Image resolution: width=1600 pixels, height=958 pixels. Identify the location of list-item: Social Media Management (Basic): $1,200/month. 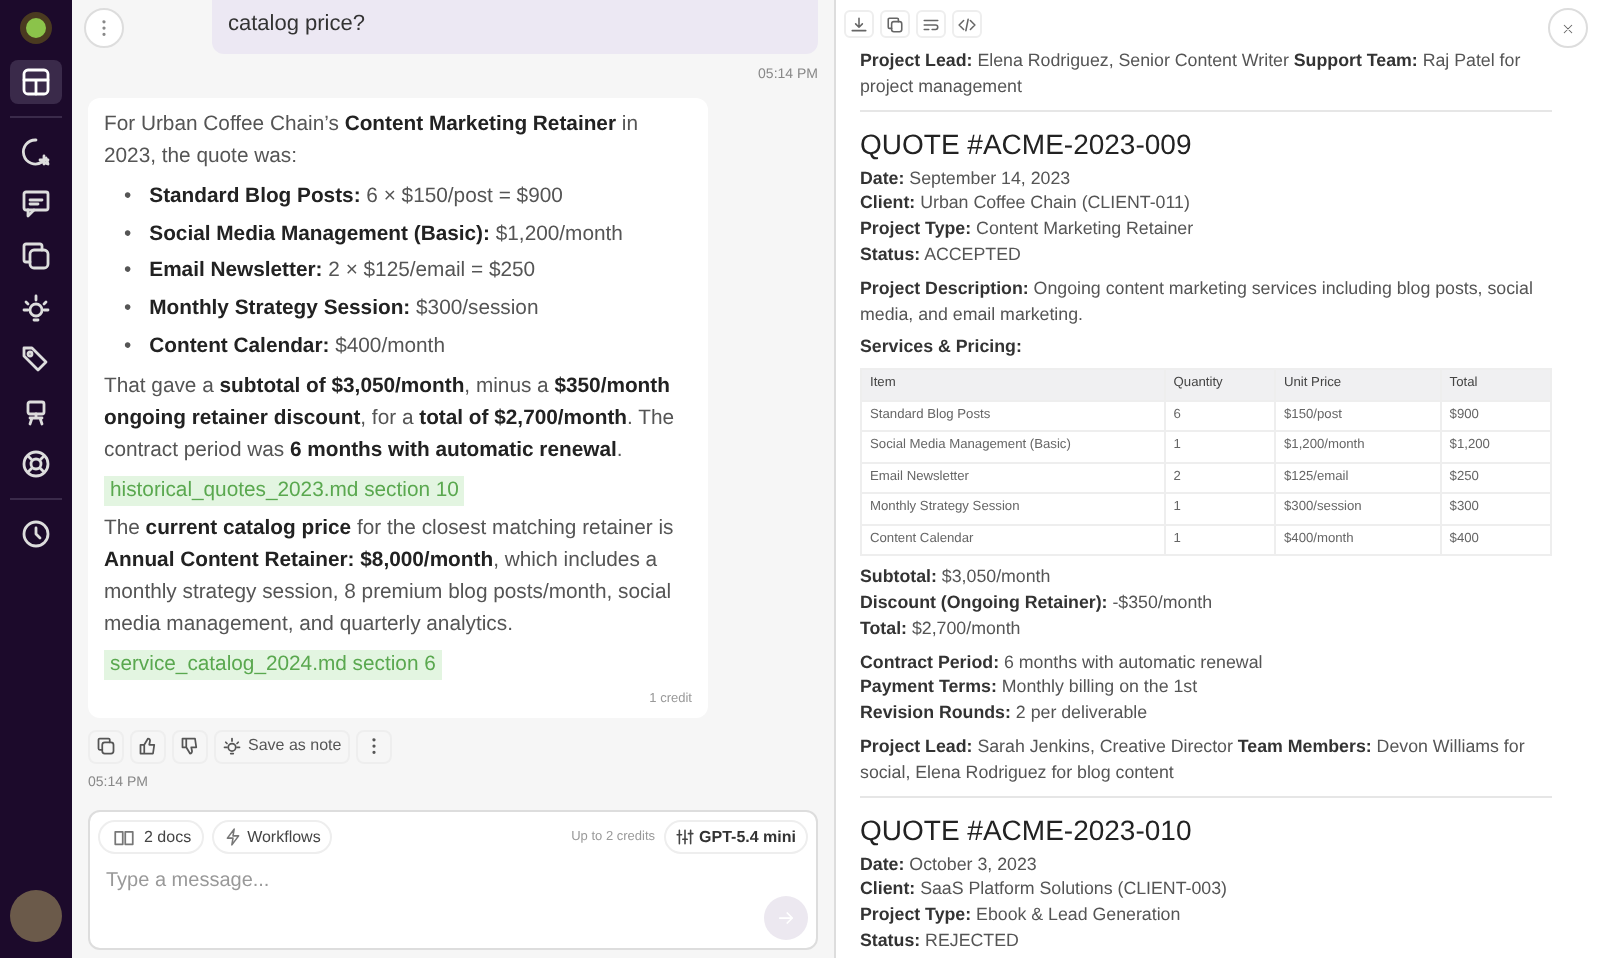
(386, 235).